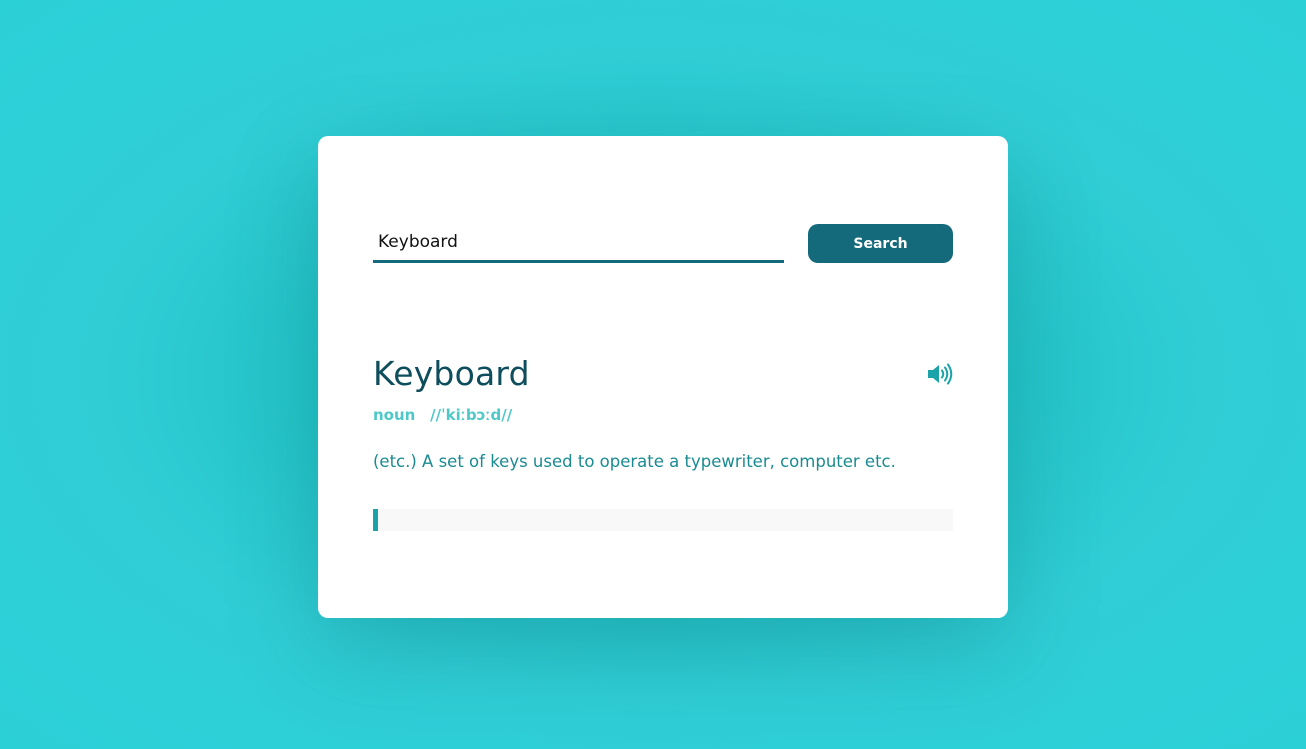 The height and width of the screenshot is (749, 1306). What do you see at coordinates (880, 243) in the screenshot?
I see `search-button: Search` at bounding box center [880, 243].